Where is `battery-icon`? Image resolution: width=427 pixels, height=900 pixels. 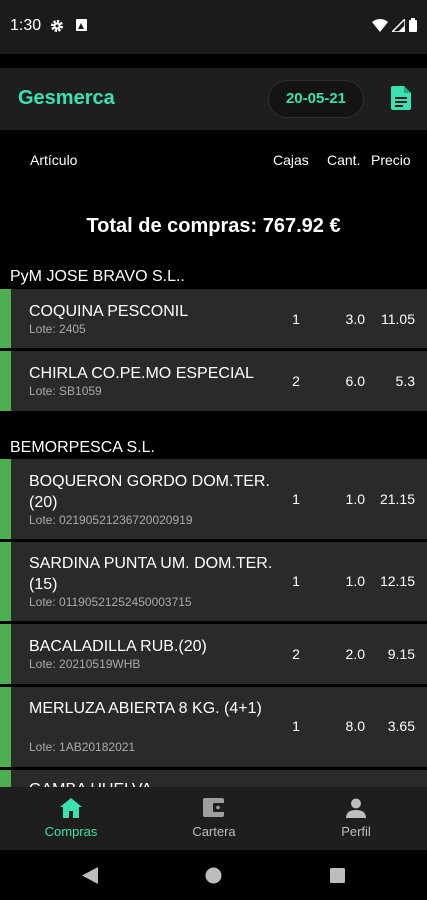
battery-icon is located at coordinates (413, 25).